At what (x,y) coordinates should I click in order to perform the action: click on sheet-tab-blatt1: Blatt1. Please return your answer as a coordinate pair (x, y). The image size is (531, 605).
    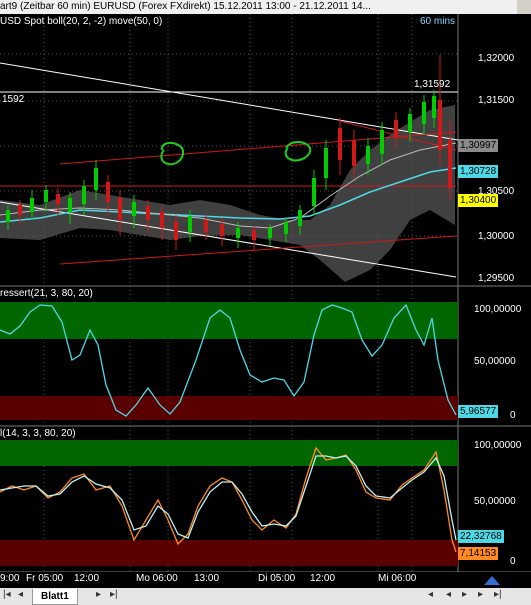
    Looking at the image, I should click on (55, 597).